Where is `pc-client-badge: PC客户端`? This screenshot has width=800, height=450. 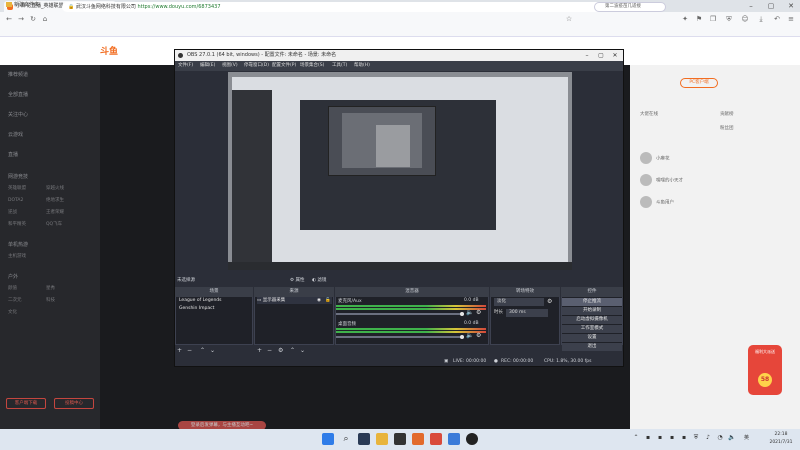
pc-client-badge: PC客户端 is located at coordinates (699, 83).